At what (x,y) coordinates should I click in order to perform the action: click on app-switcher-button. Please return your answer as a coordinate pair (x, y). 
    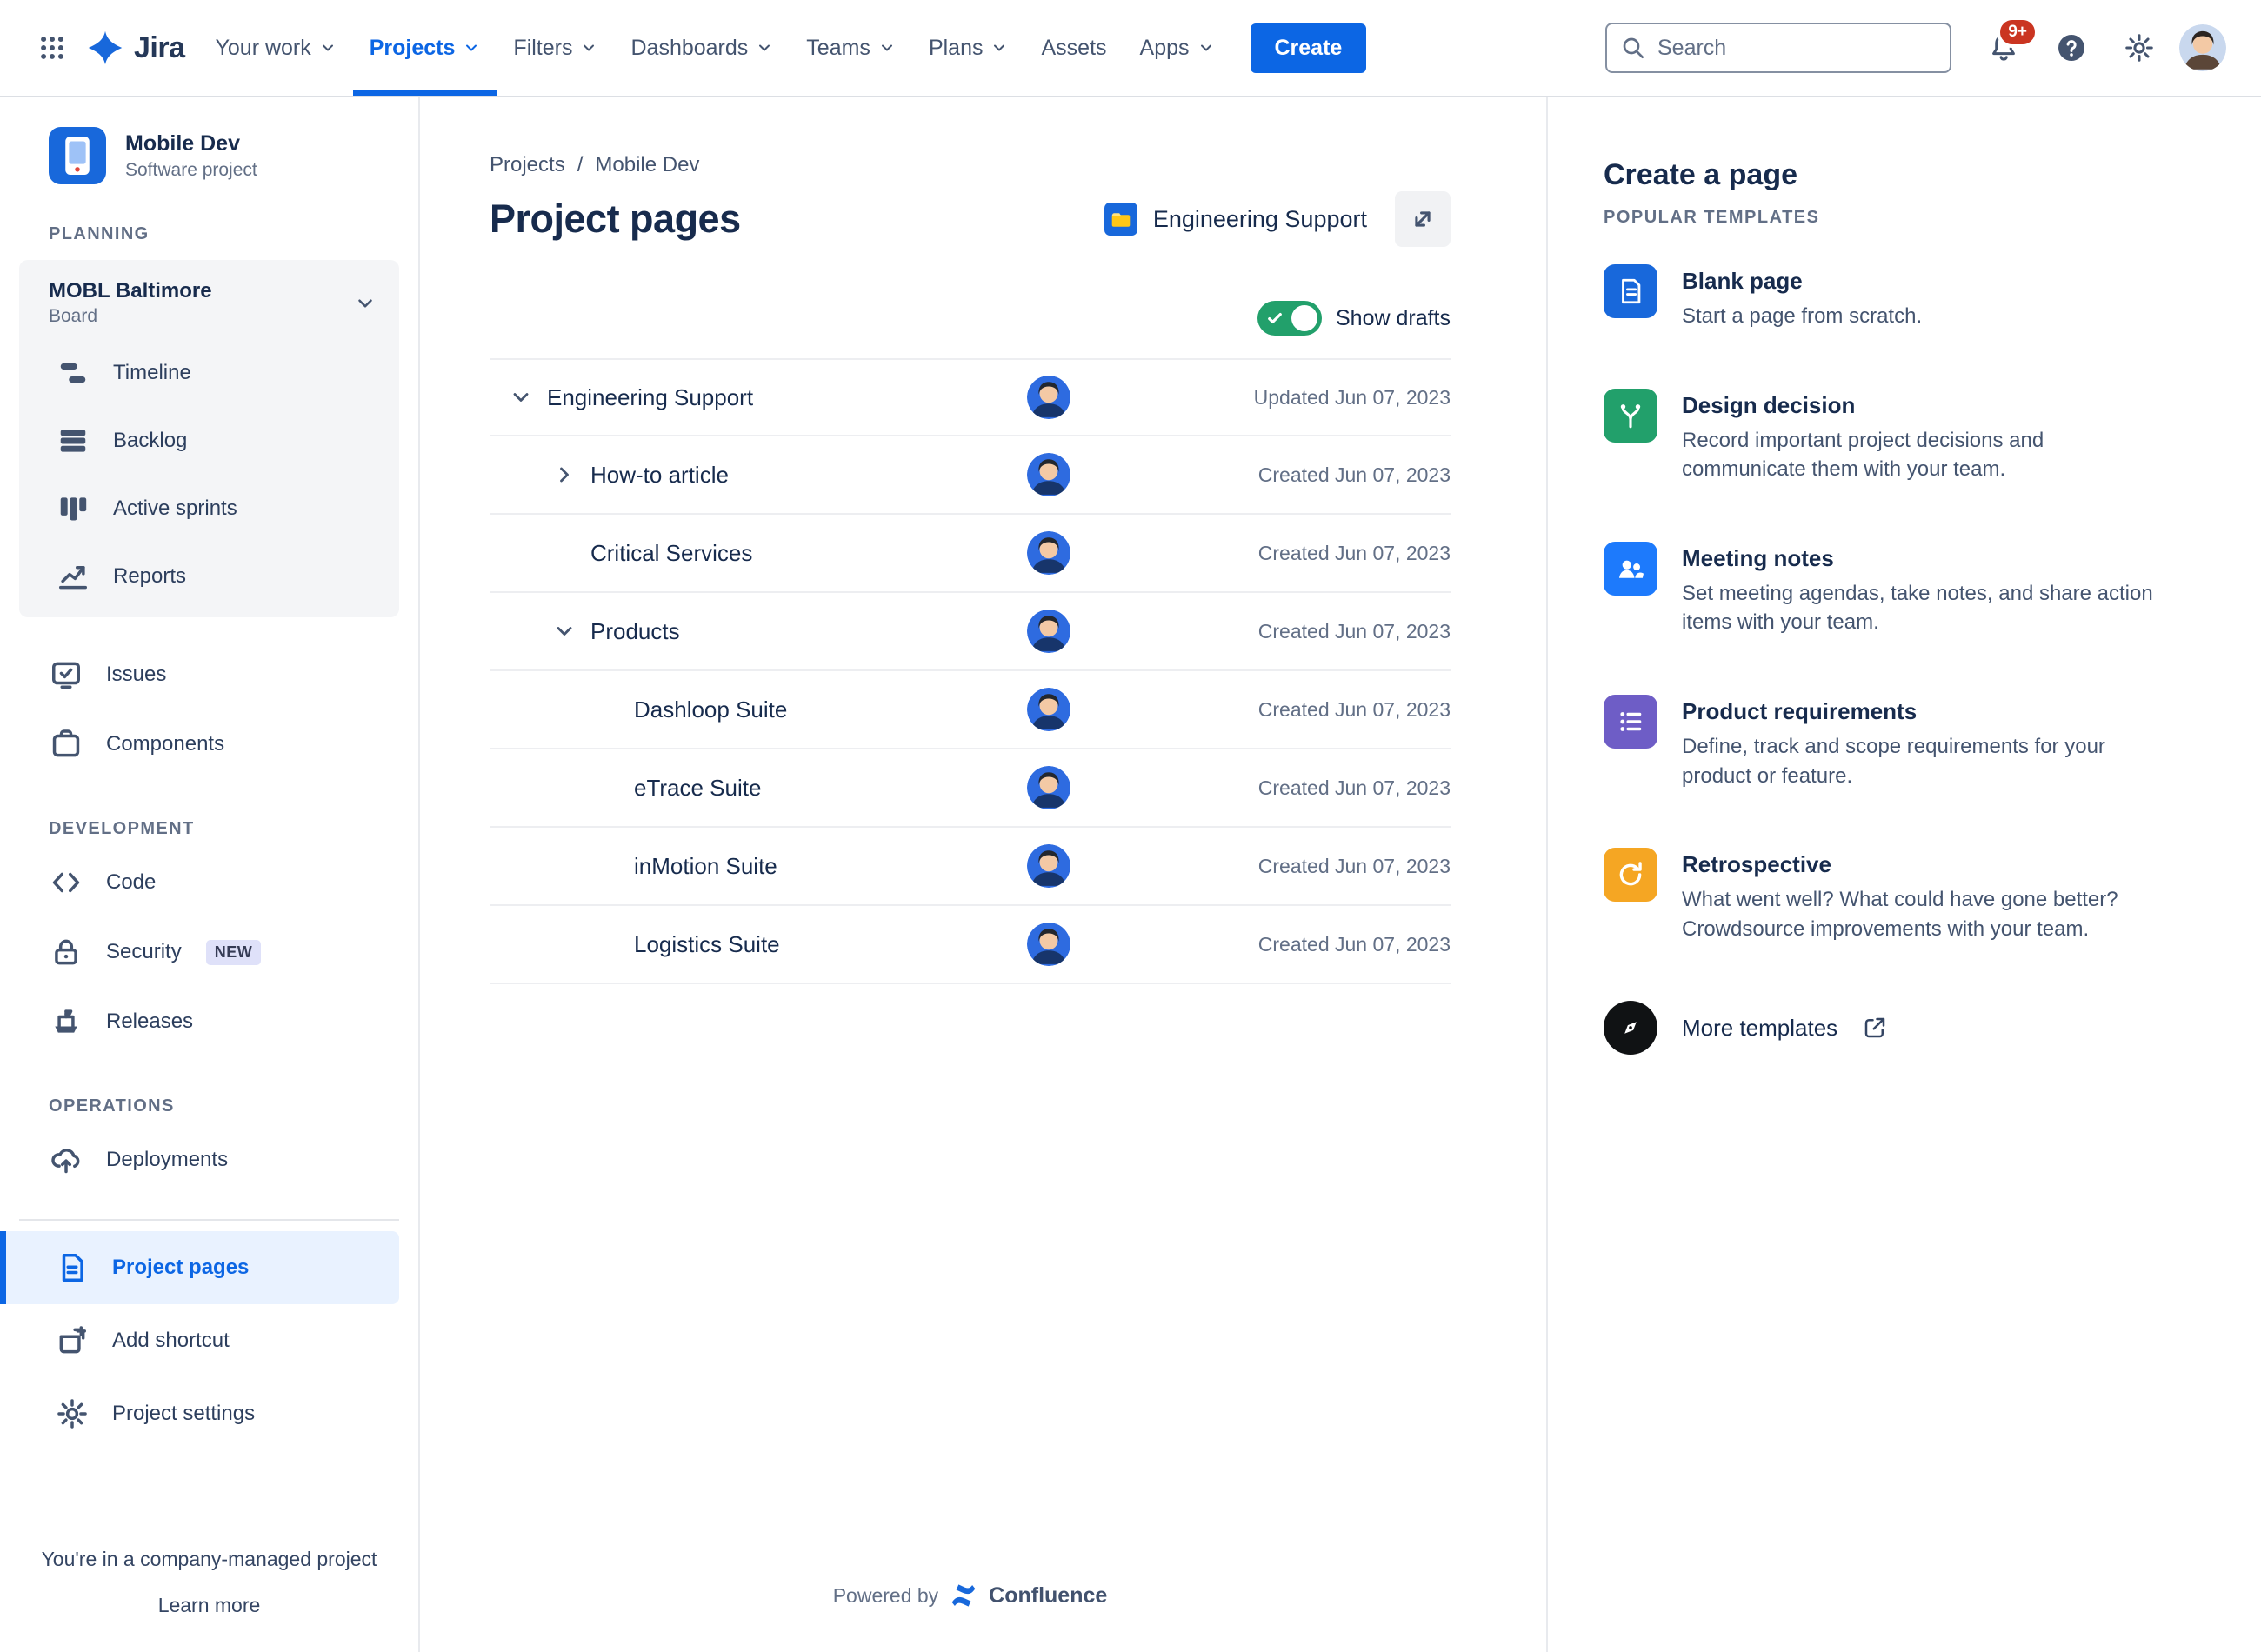
    Looking at the image, I should click on (52, 48).